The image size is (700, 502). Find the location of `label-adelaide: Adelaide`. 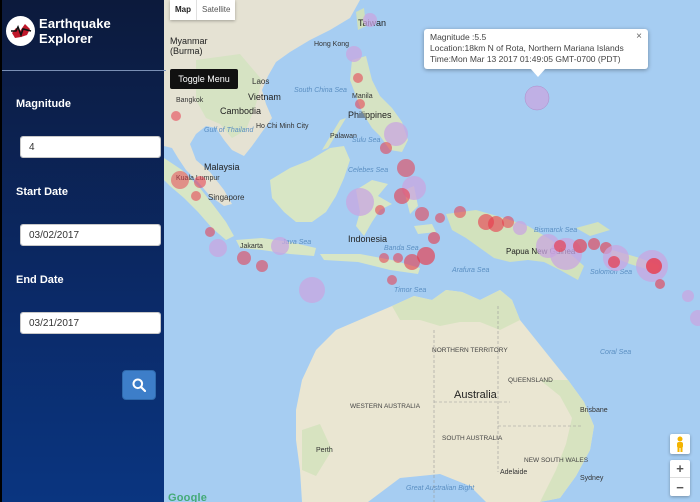

label-adelaide: Adelaide is located at coordinates (513, 472).